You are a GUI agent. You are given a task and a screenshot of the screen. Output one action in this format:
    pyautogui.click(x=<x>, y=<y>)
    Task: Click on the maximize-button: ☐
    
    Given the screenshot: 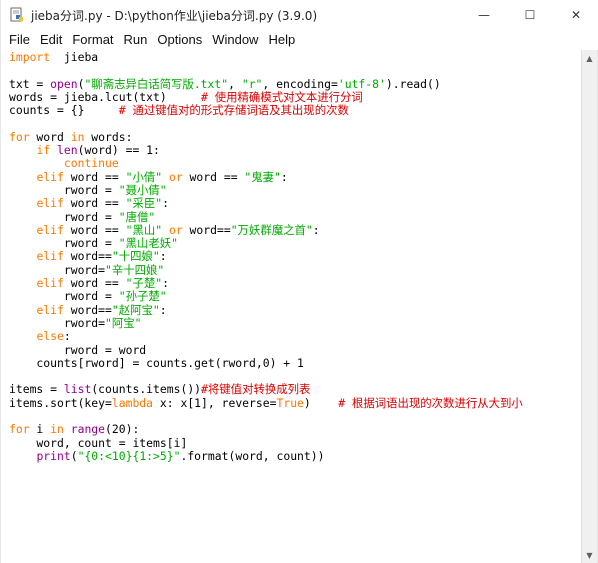 What is the action you would take?
    pyautogui.click(x=530, y=15)
    